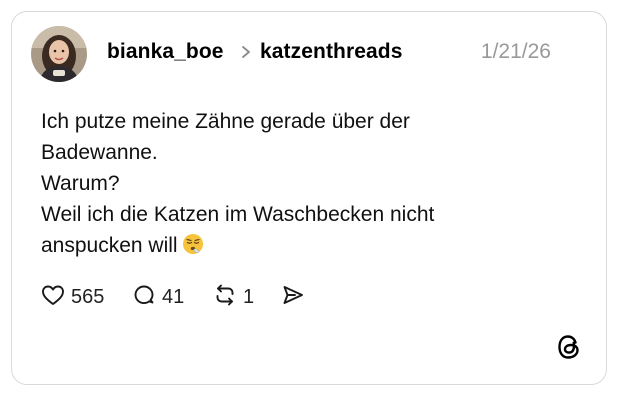  I want to click on community-name: katzenthreads, so click(331, 52).